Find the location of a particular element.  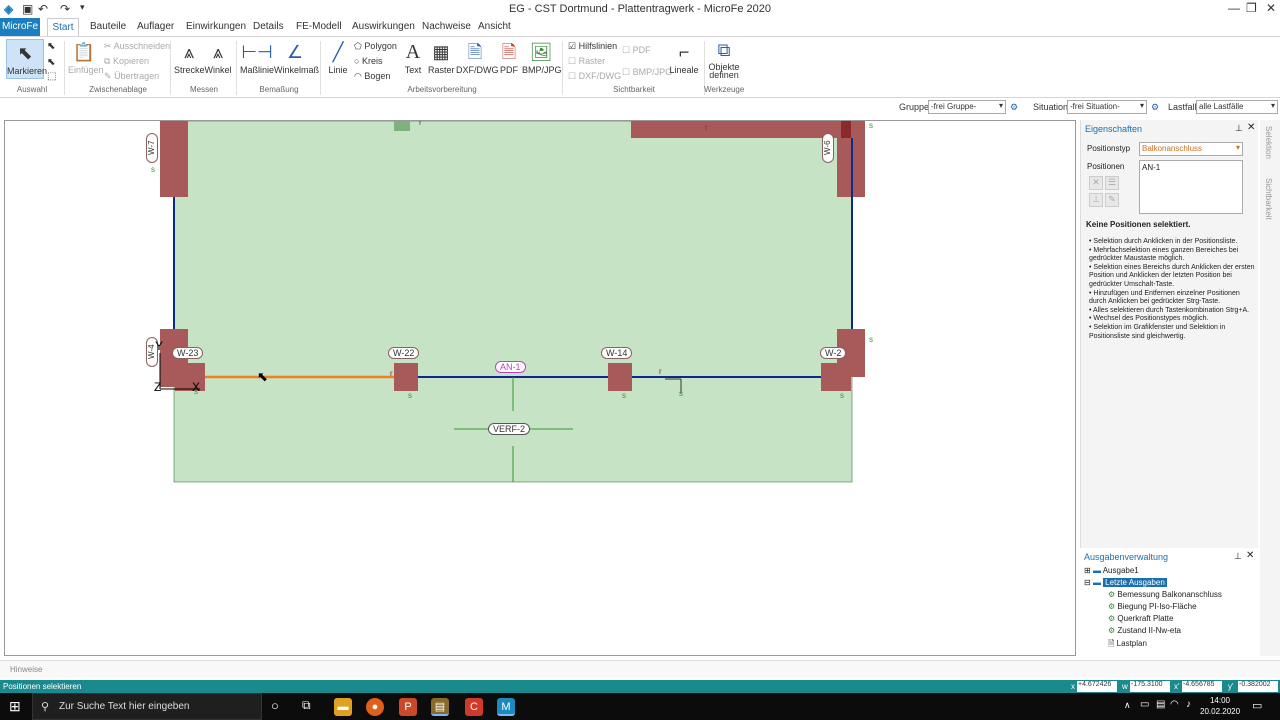

label-verf2: VERF-2 is located at coordinates (509, 429).